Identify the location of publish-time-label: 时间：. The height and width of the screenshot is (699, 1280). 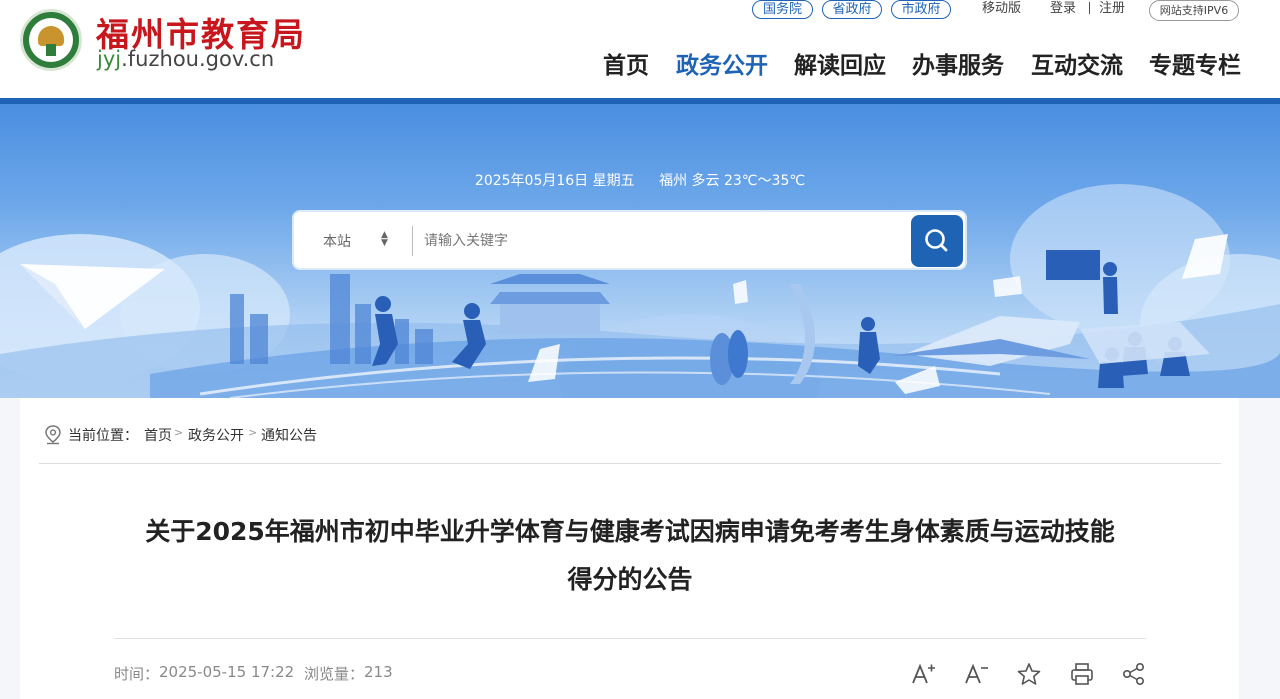
(137, 674).